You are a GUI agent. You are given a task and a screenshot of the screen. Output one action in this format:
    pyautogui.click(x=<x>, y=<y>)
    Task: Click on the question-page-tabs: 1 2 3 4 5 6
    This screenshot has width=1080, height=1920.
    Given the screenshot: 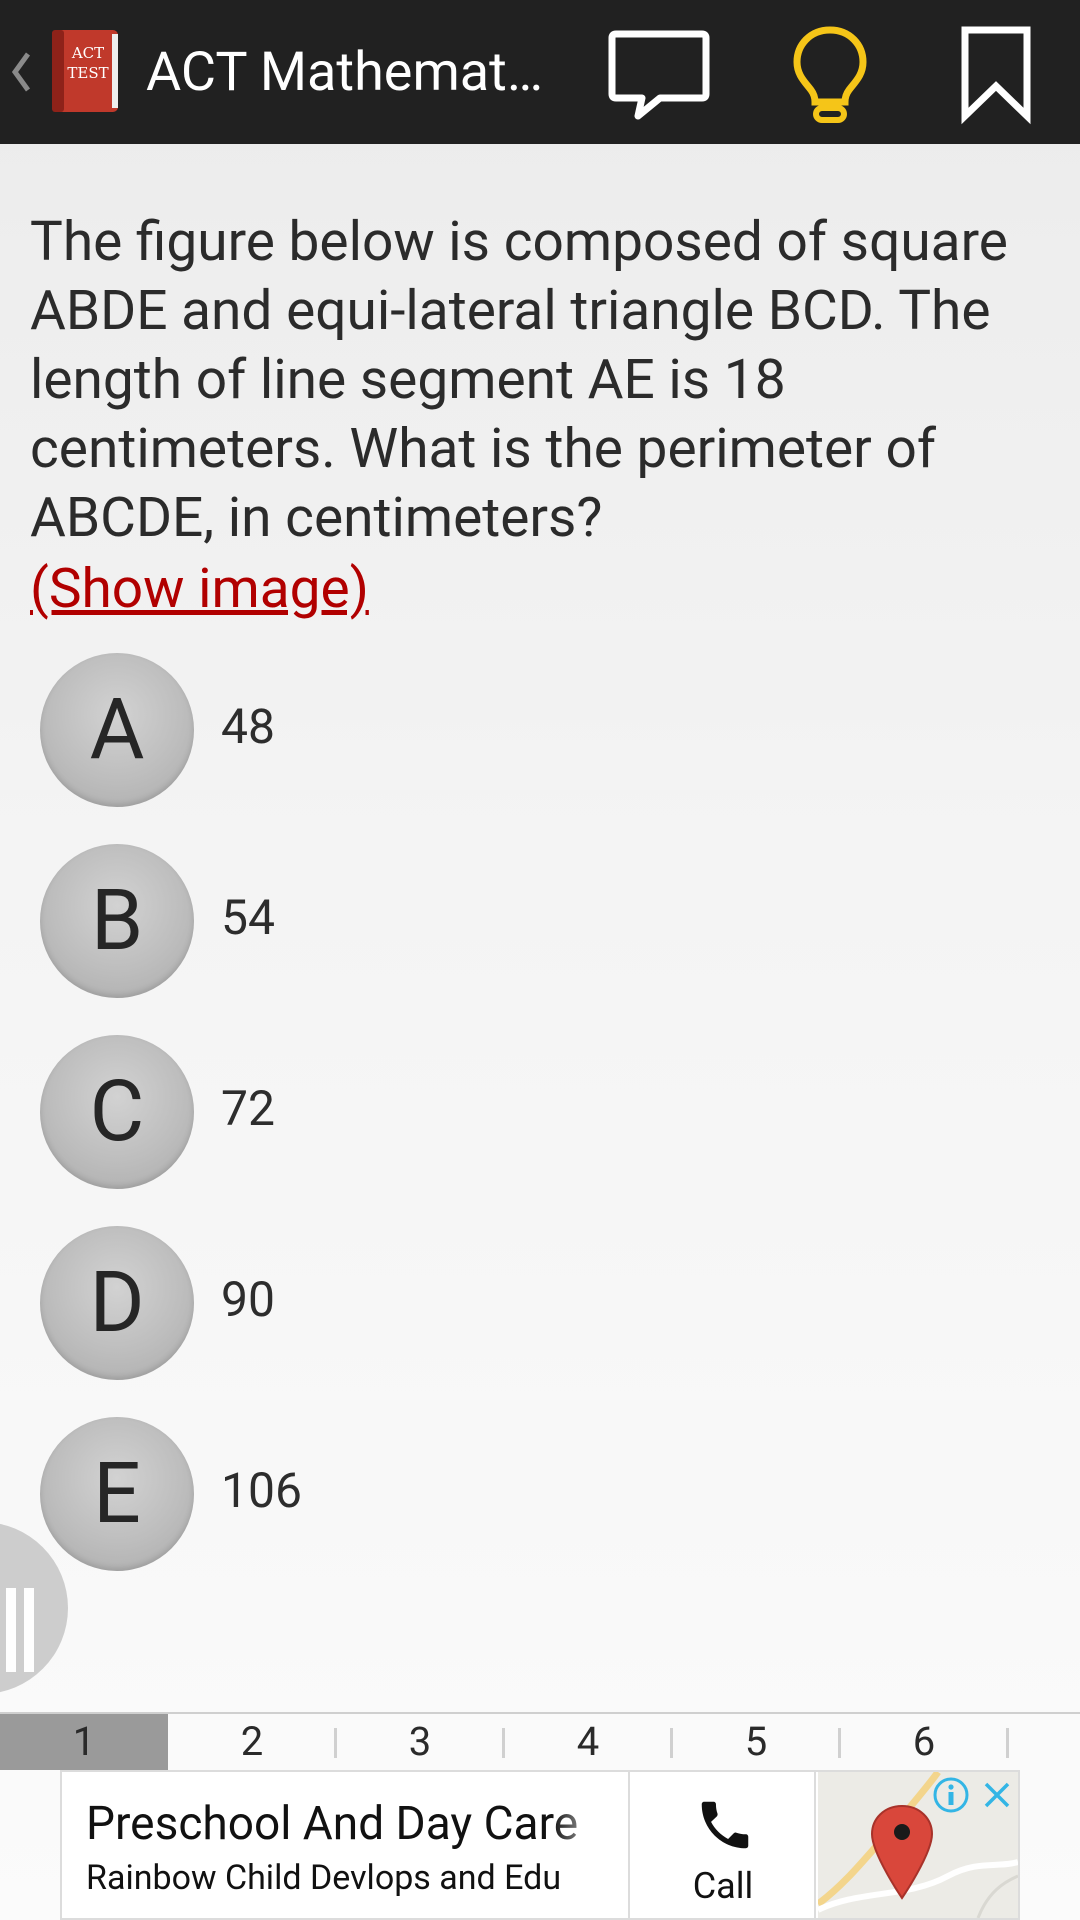 What is the action you would take?
    pyautogui.click(x=540, y=1741)
    